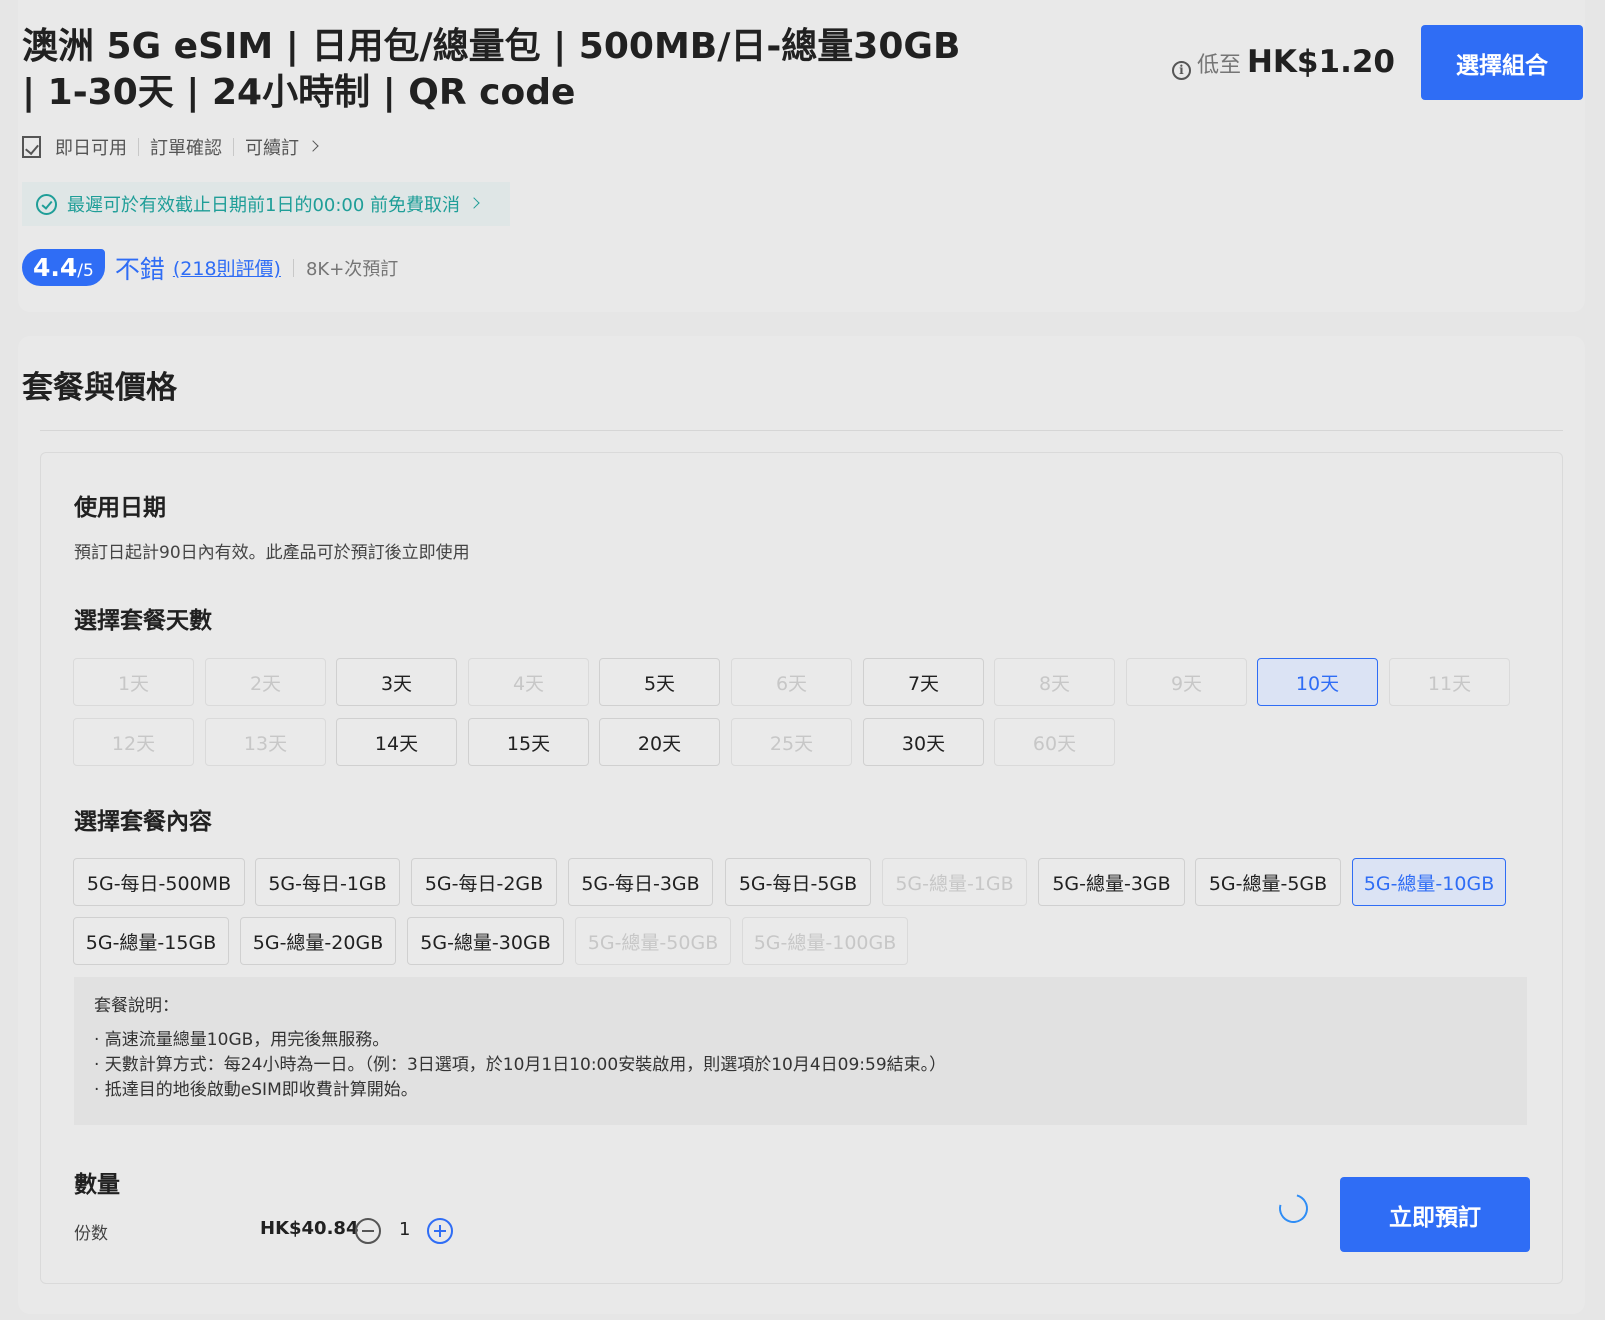 This screenshot has height=1320, width=1605. What do you see at coordinates (97, 1185) in the screenshot?
I see `quantity-heading: 數量` at bounding box center [97, 1185].